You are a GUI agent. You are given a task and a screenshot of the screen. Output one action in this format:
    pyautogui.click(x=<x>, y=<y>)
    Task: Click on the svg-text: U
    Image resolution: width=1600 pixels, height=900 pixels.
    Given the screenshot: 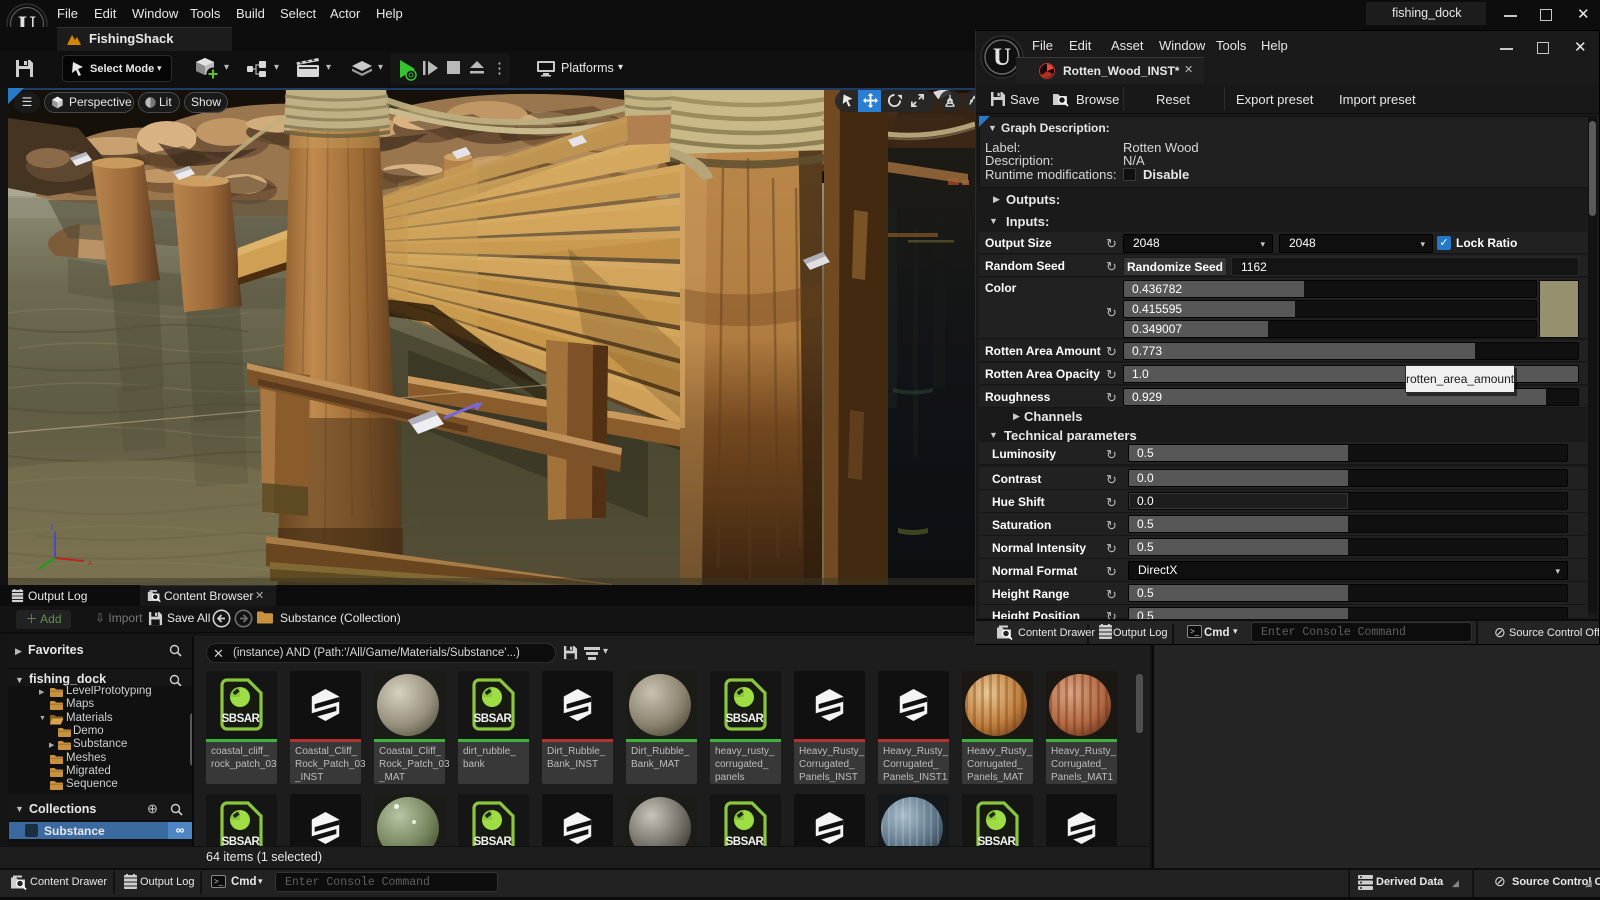 What is the action you would take?
    pyautogui.click(x=1002, y=57)
    